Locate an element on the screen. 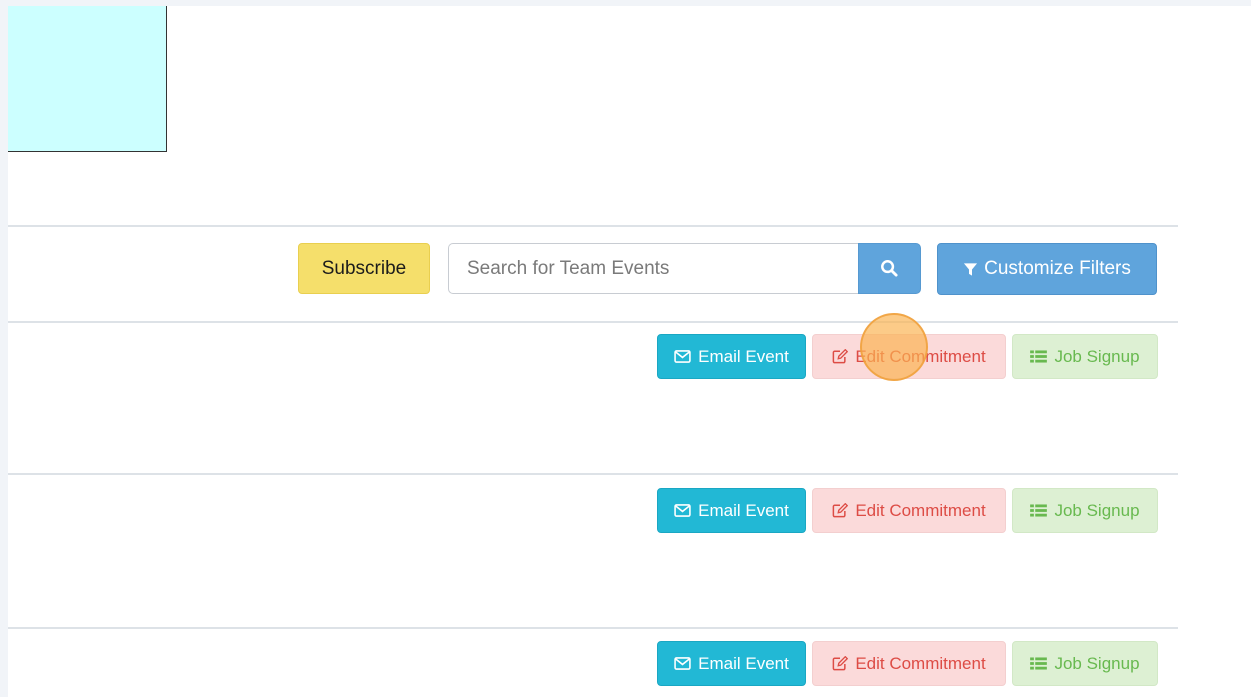 The width and height of the screenshot is (1251, 697). search-button is located at coordinates (889, 268).